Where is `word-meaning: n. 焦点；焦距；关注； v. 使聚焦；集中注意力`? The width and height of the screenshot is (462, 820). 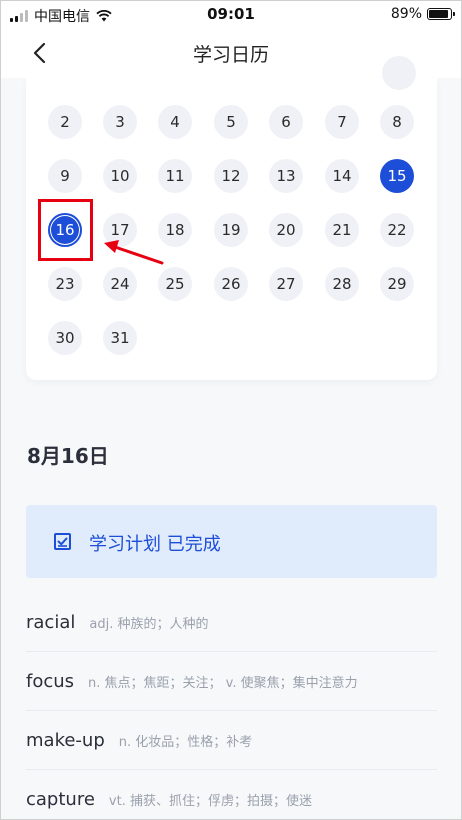
word-meaning: n. 焦点；焦距；关注； v. 使聚焦；集中注意力 is located at coordinates (223, 683).